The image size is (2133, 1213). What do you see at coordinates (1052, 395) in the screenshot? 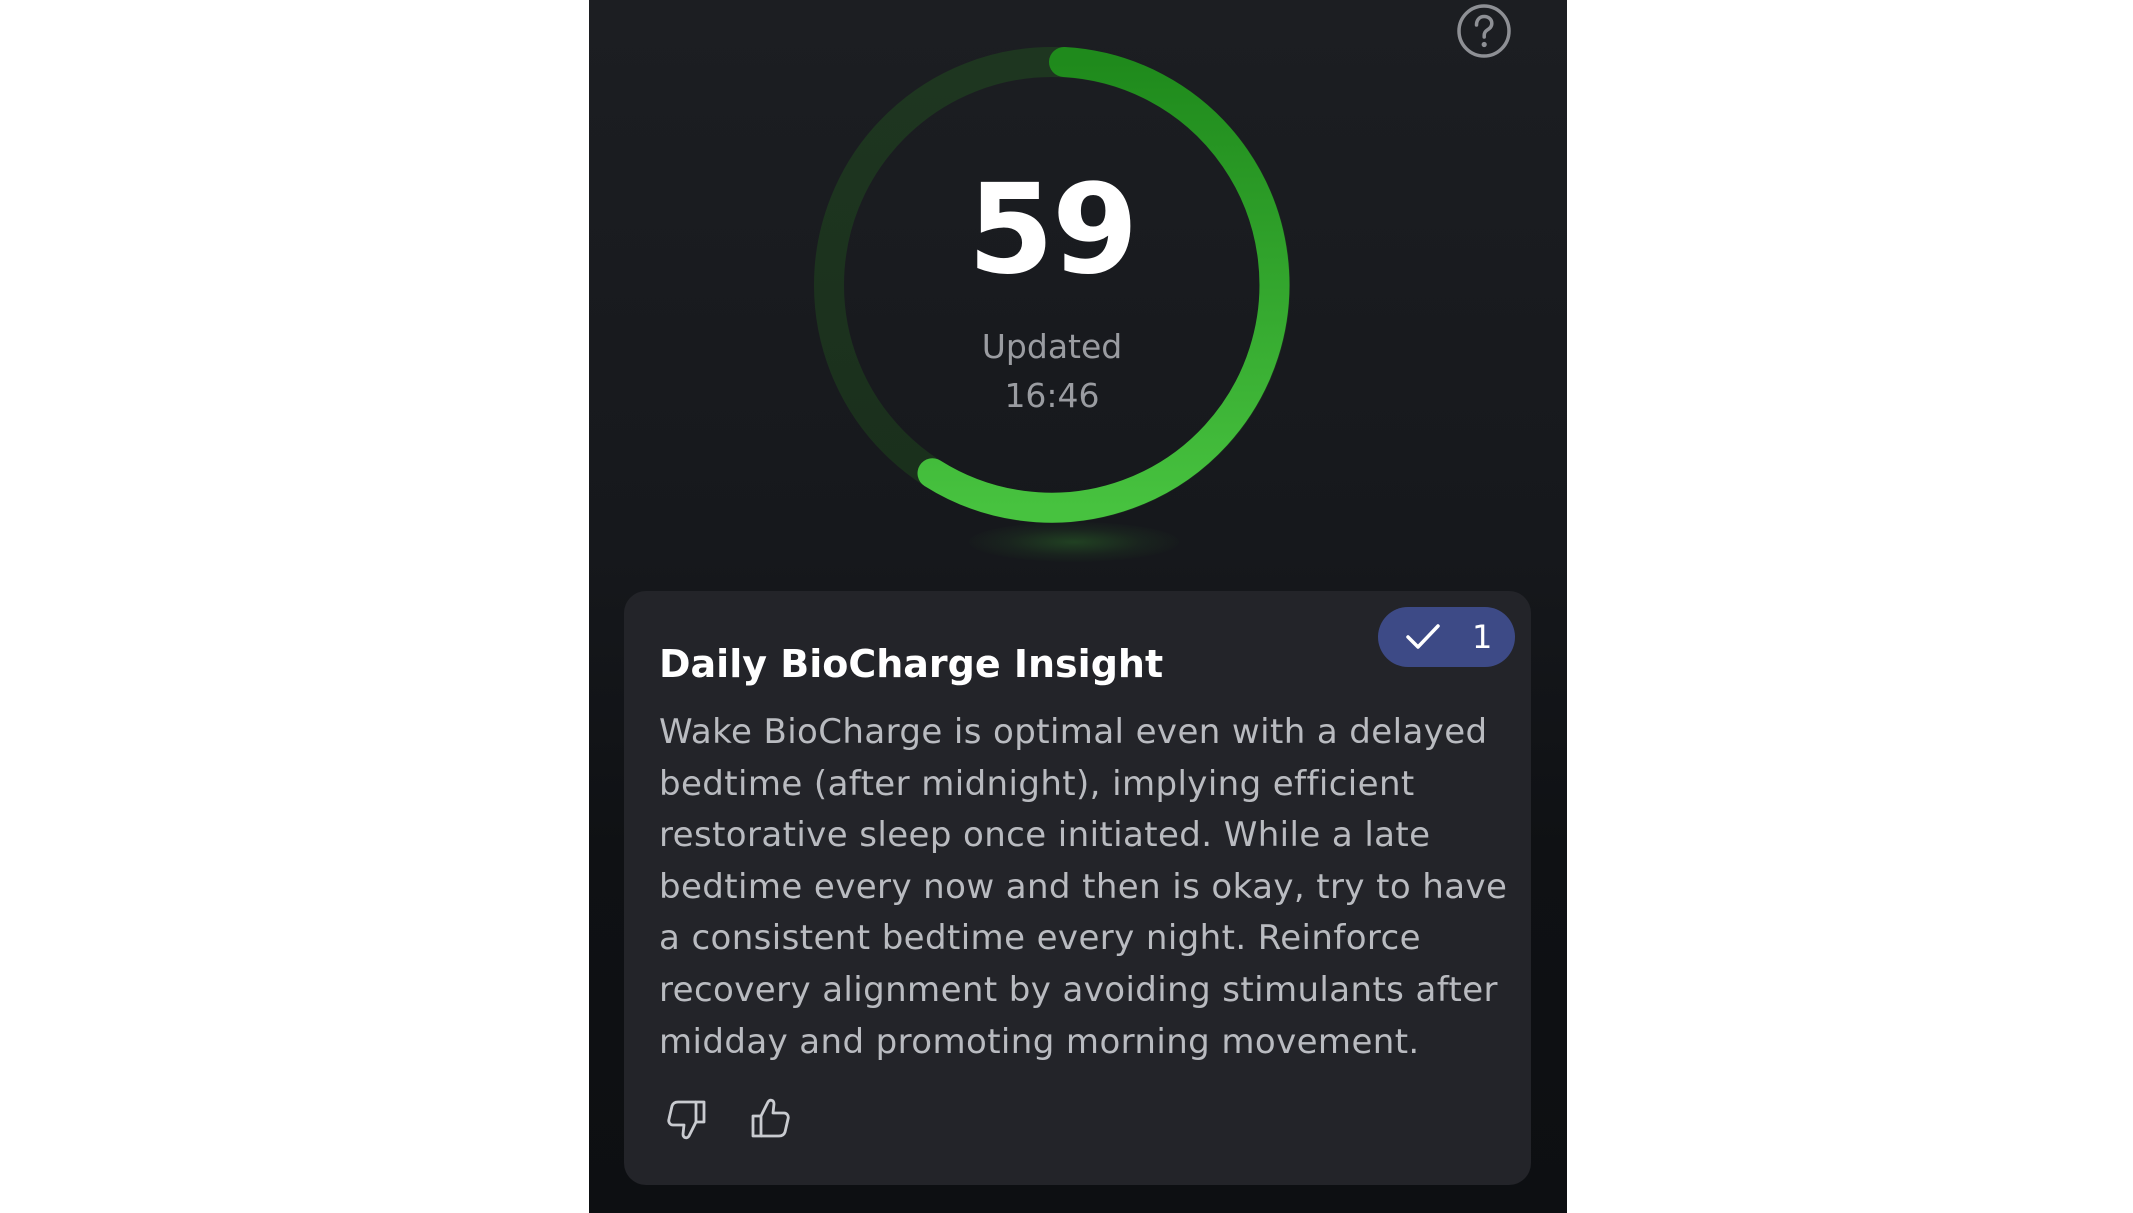
I see `updated-time: 16:46` at bounding box center [1052, 395].